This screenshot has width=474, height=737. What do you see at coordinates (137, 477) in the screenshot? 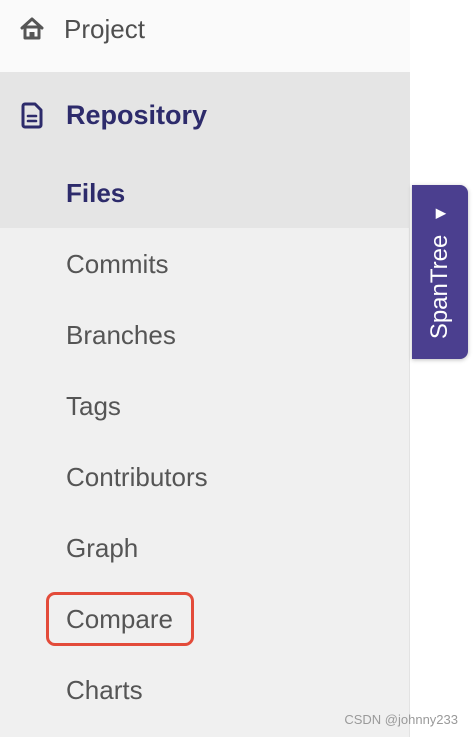
I see `sidebar-item-label: Contributors` at bounding box center [137, 477].